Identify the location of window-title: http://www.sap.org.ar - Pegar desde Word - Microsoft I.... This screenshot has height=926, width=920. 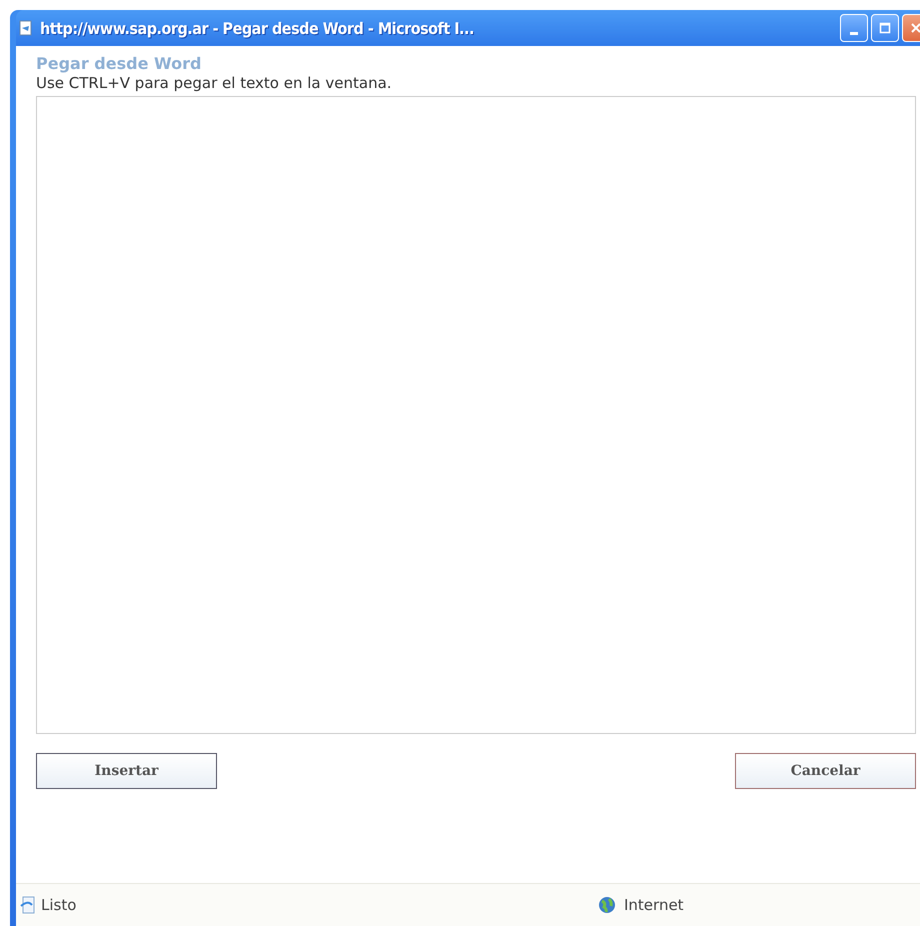
(257, 28).